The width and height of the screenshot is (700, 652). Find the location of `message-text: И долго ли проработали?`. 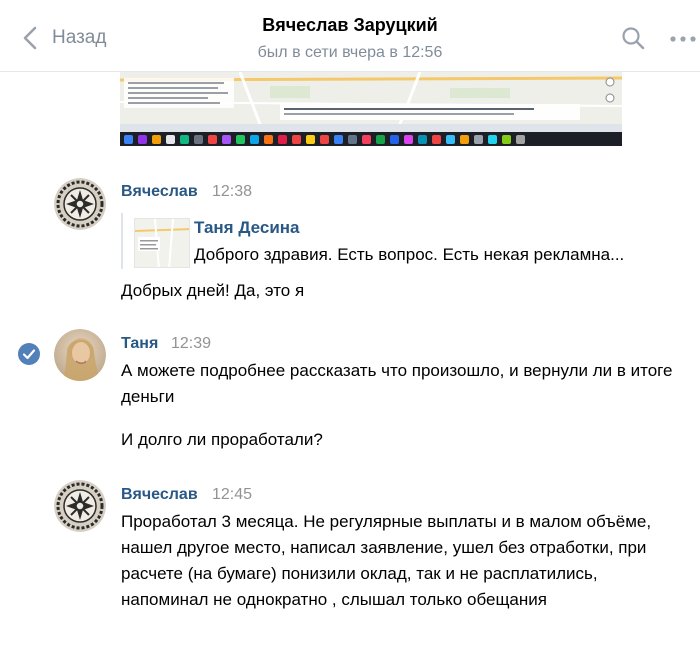

message-text: И долго ли проработали? is located at coordinates (222, 439).